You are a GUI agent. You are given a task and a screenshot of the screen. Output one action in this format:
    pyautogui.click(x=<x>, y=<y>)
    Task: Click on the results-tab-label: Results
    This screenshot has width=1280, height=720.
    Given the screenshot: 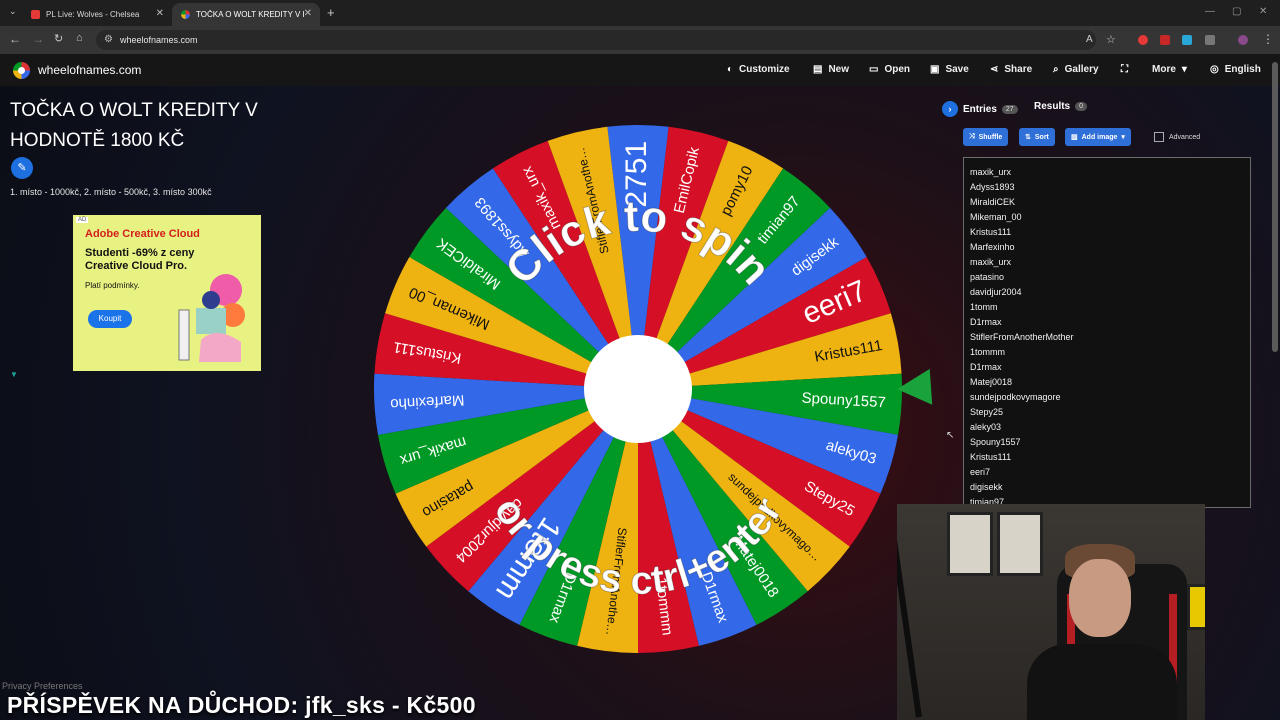 What is the action you would take?
    pyautogui.click(x=1052, y=106)
    